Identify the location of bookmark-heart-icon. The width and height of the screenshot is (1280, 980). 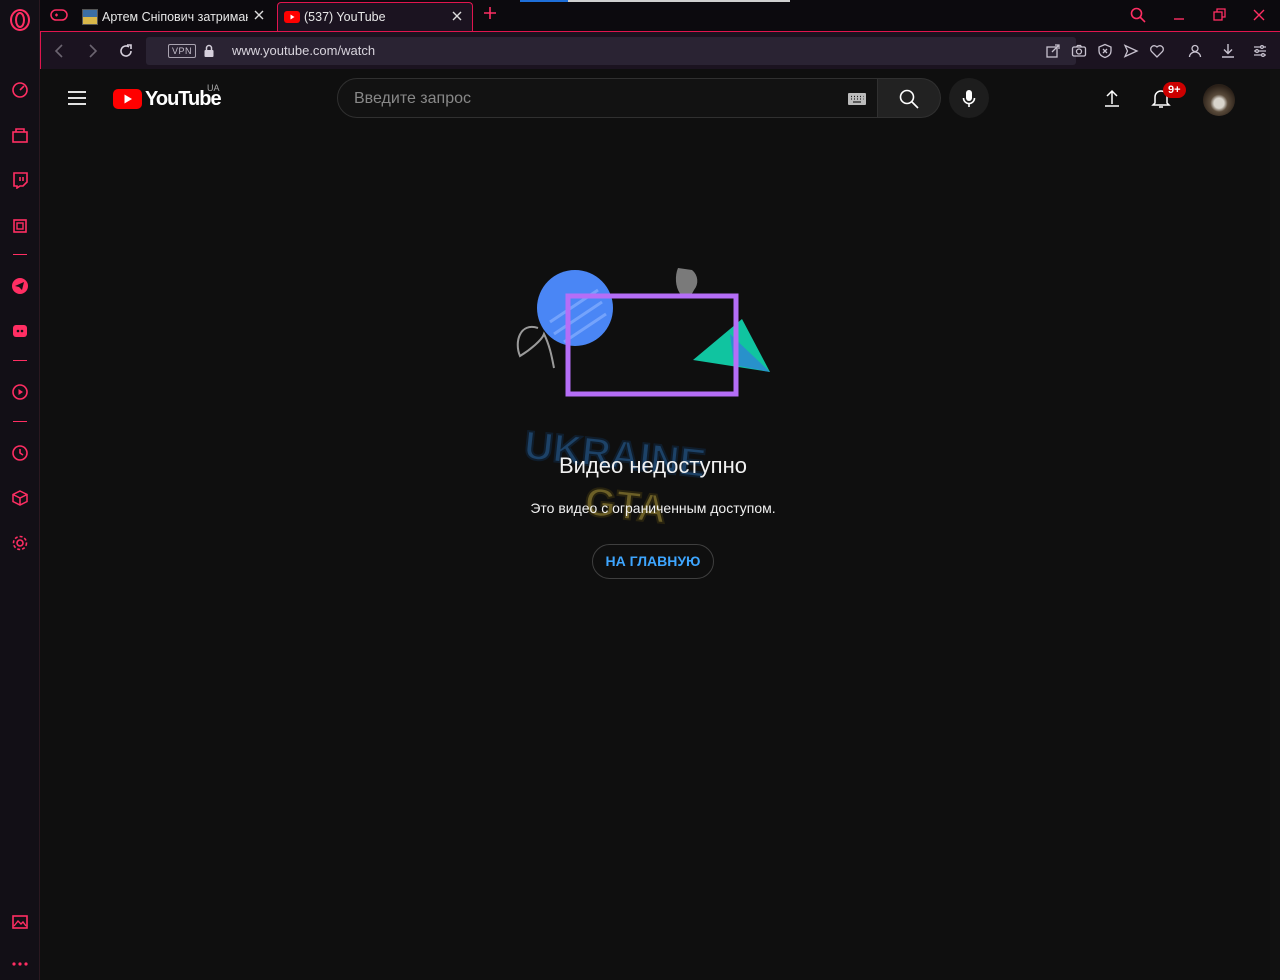
(1157, 51).